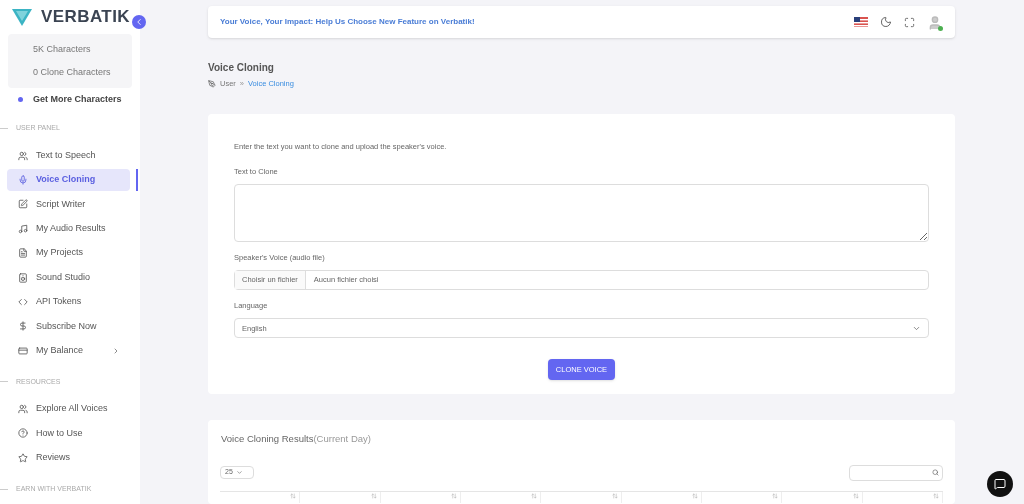  I want to click on text-input-field, so click(581, 212).